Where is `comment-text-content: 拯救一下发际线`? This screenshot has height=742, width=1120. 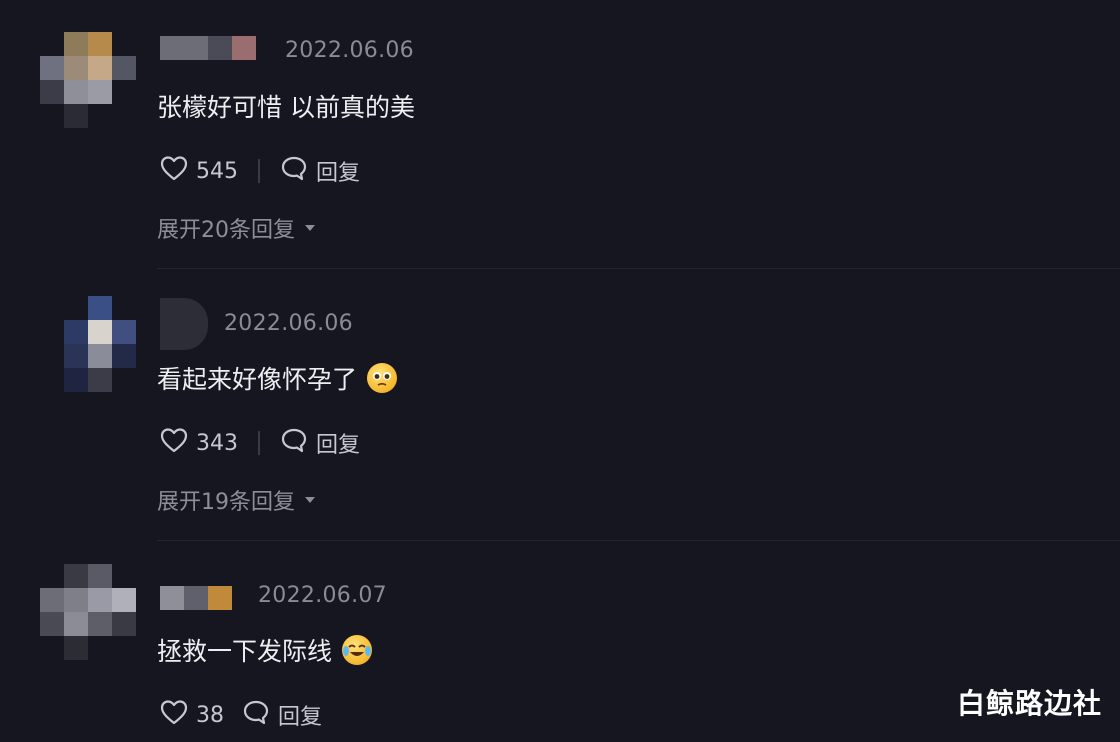
comment-text-content: 拯救一下发际线 is located at coordinates (245, 651).